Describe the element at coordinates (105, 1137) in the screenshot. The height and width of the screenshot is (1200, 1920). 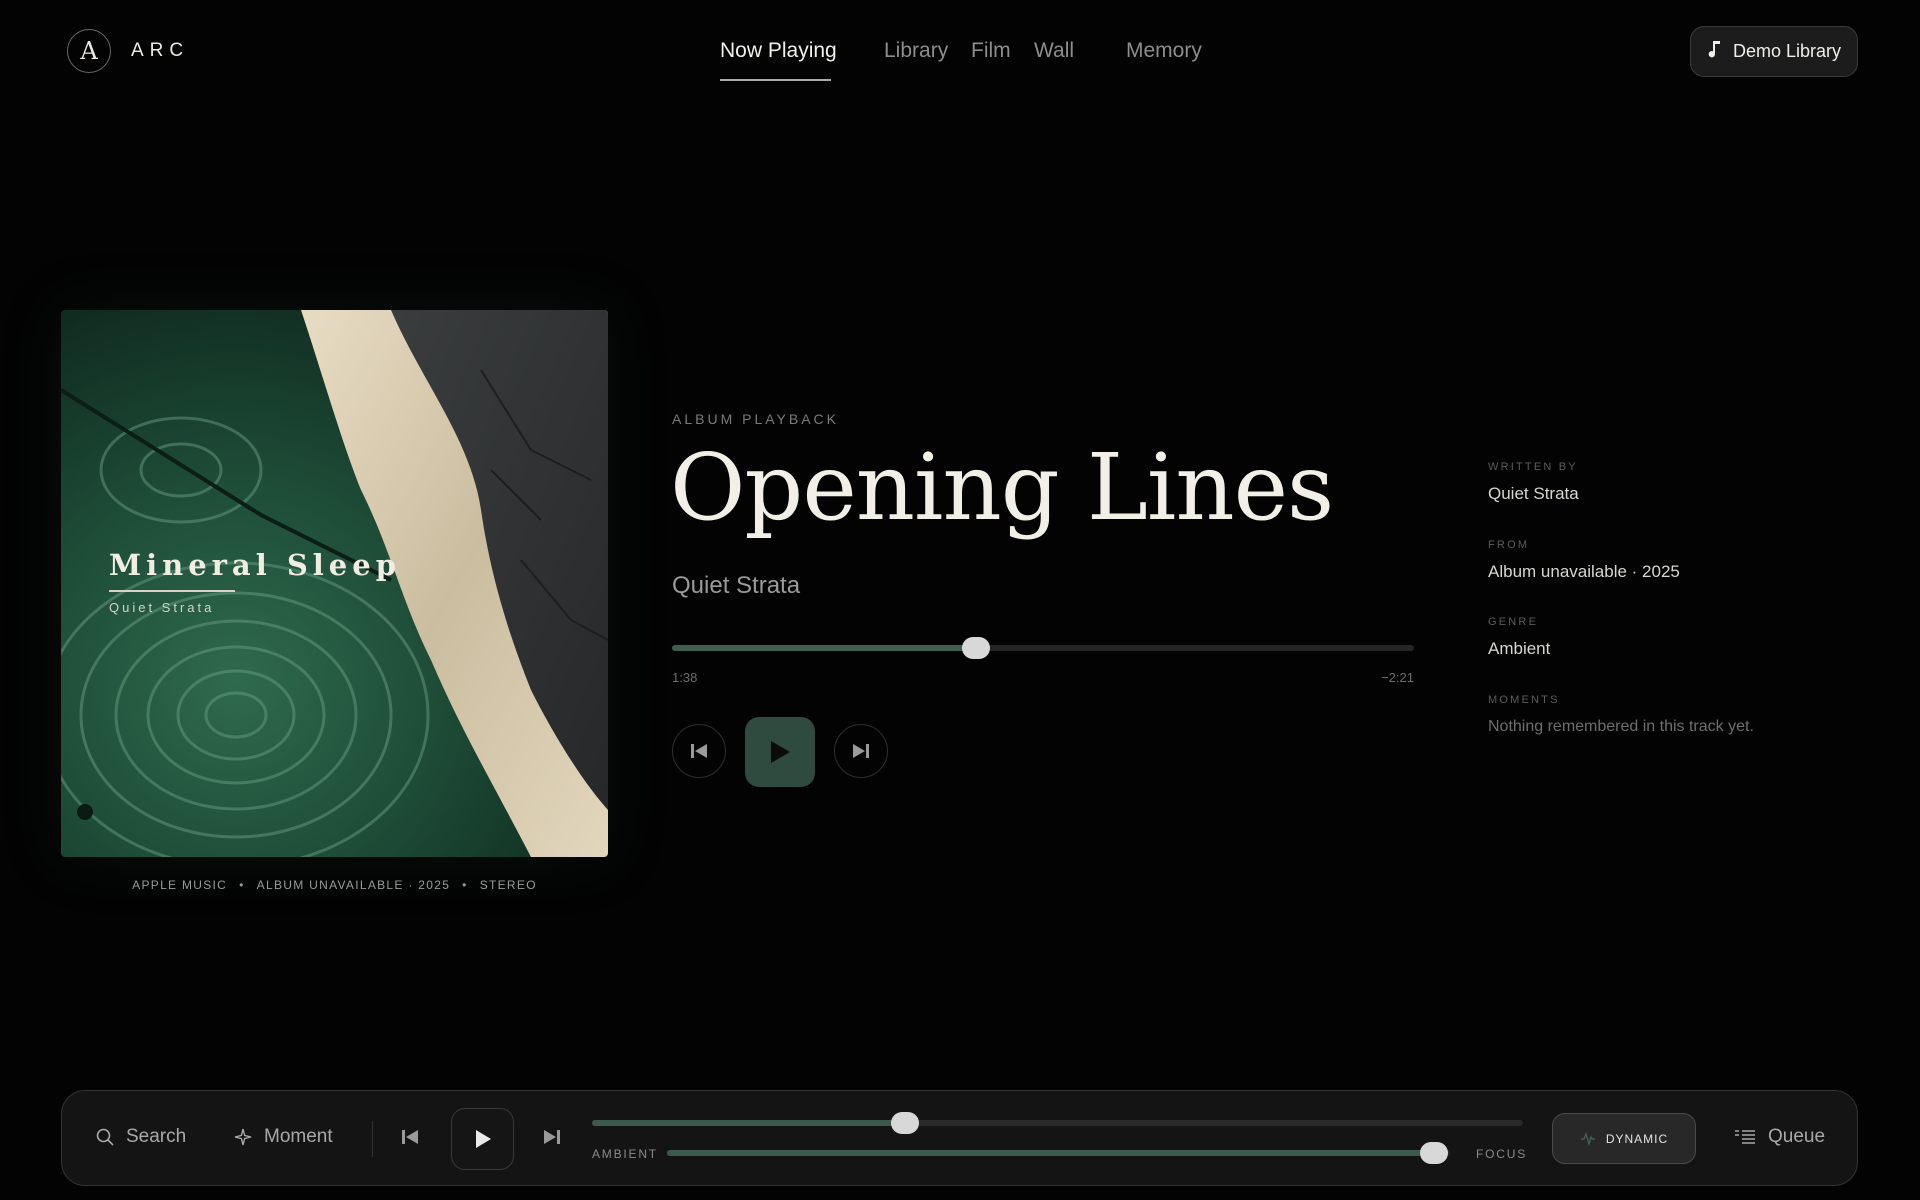
I see `search-icon` at that location.